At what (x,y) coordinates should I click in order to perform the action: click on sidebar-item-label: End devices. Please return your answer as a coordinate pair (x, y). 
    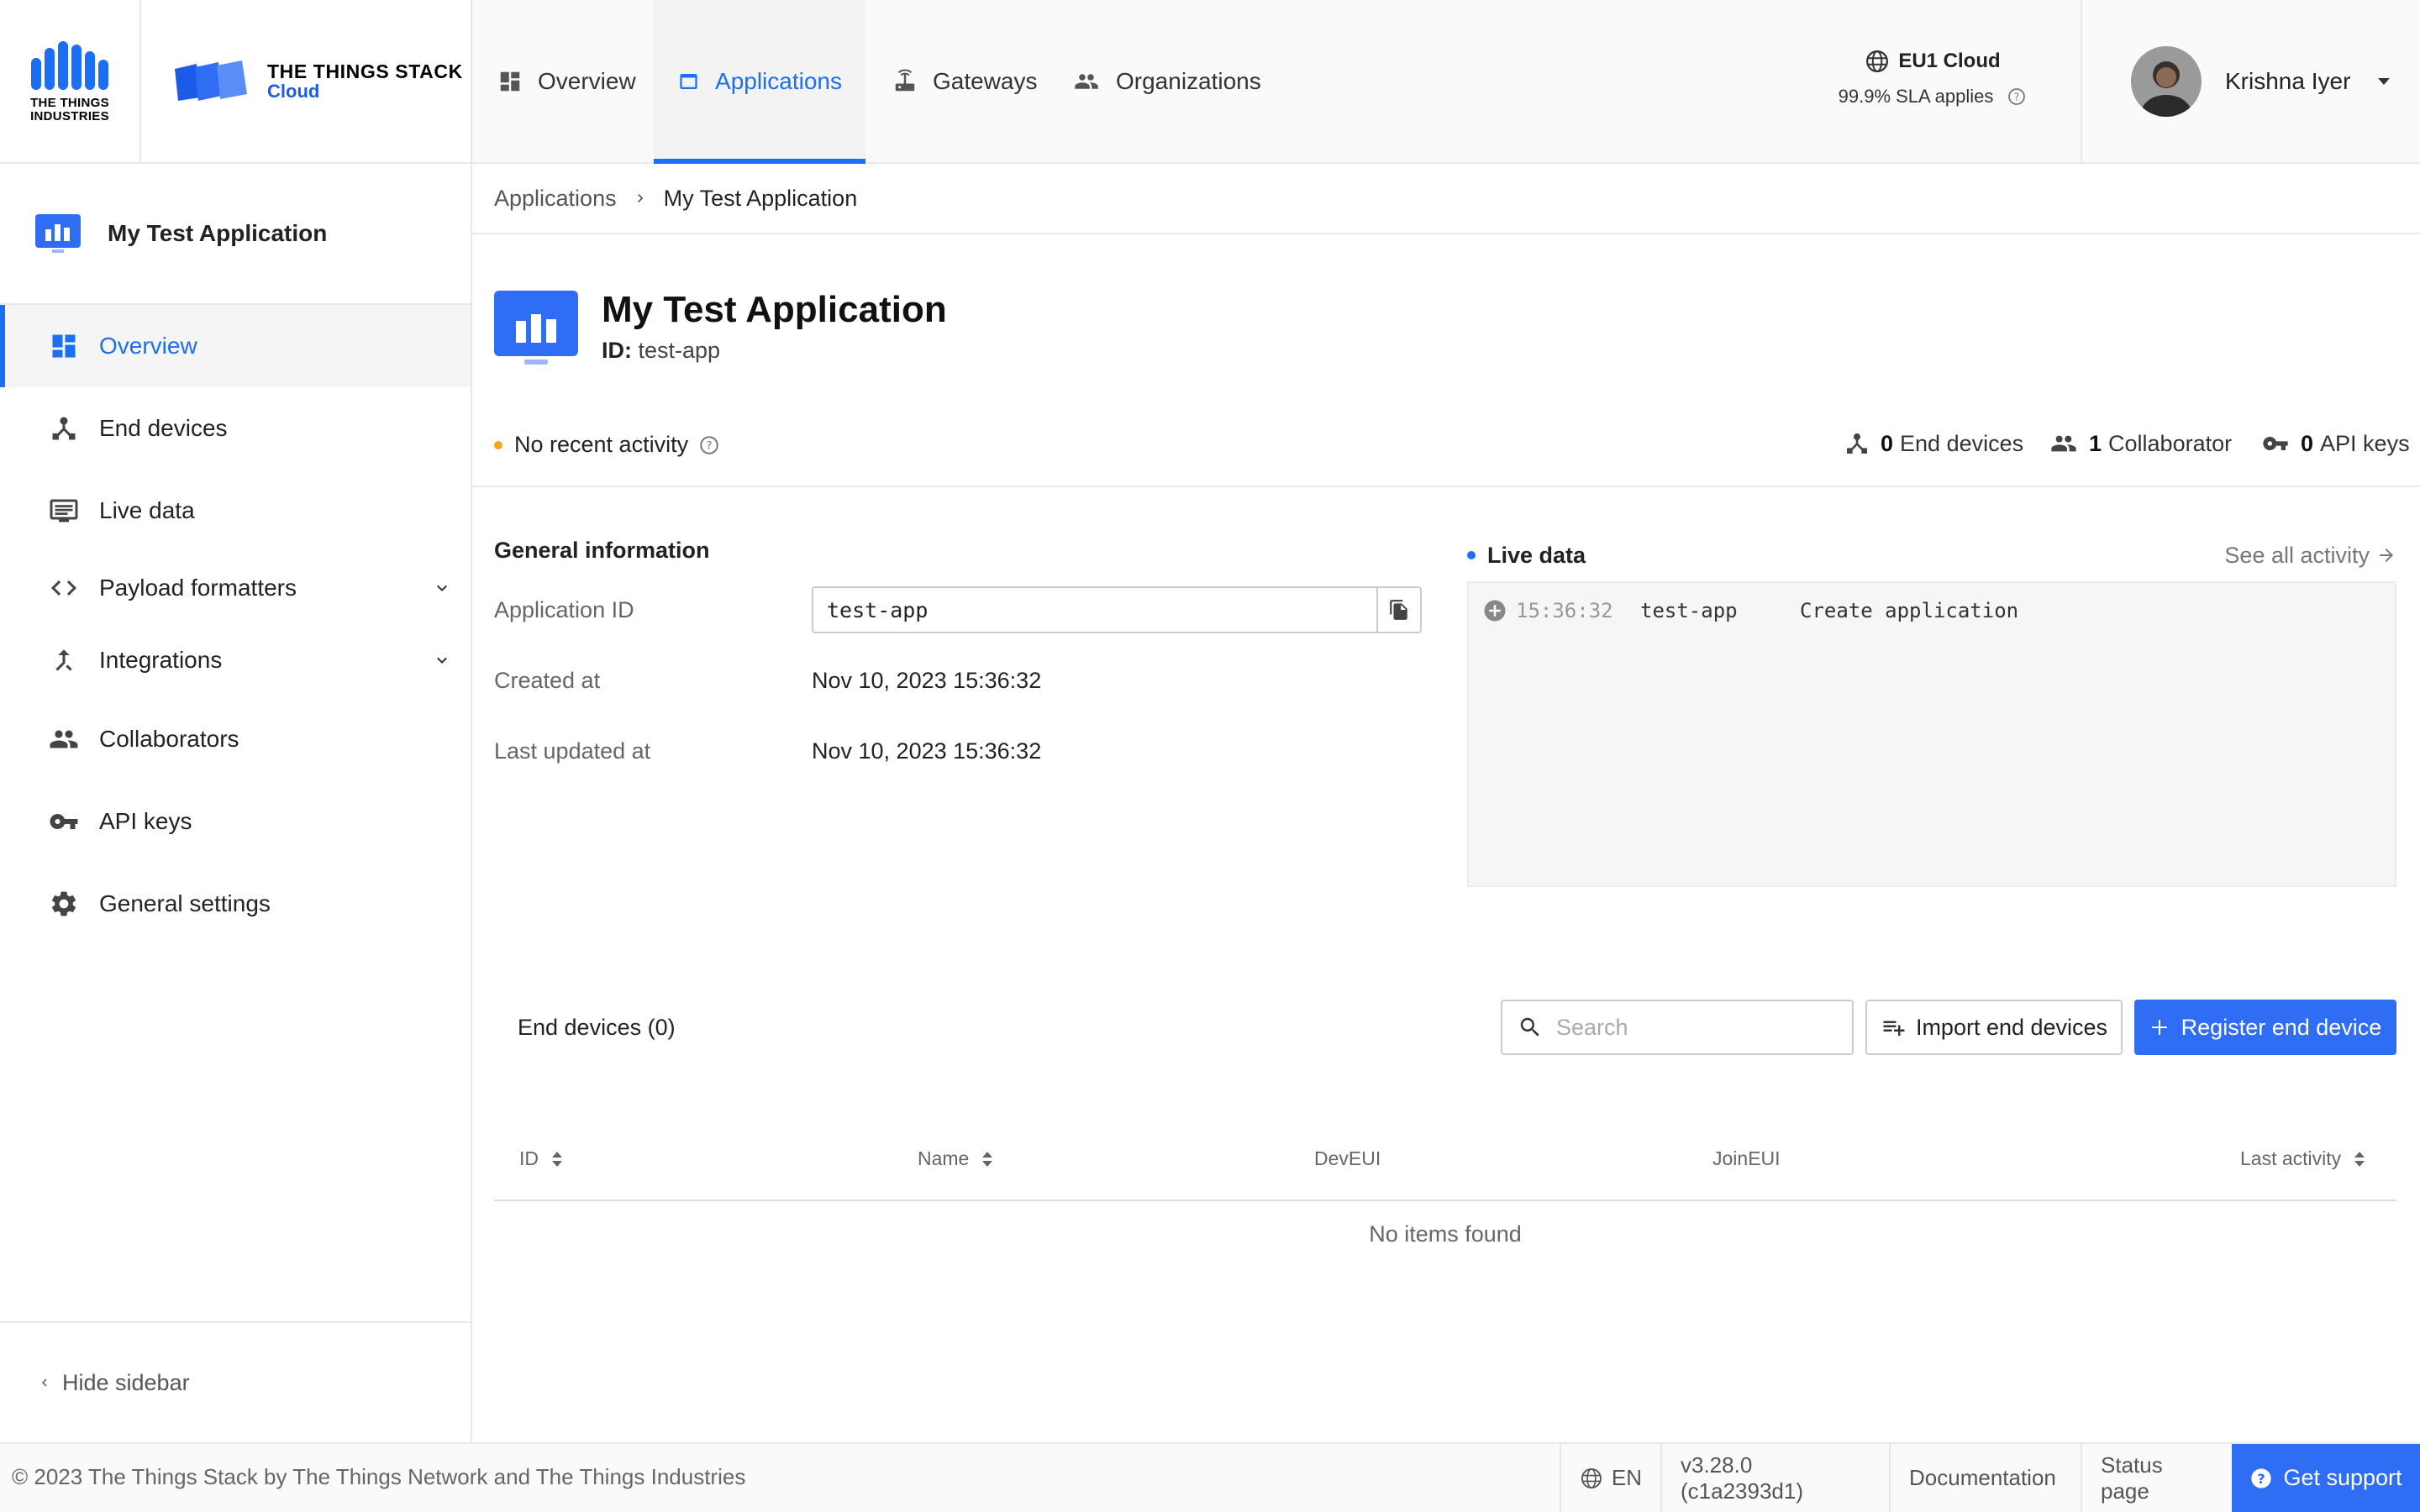
    Looking at the image, I should click on (163, 428).